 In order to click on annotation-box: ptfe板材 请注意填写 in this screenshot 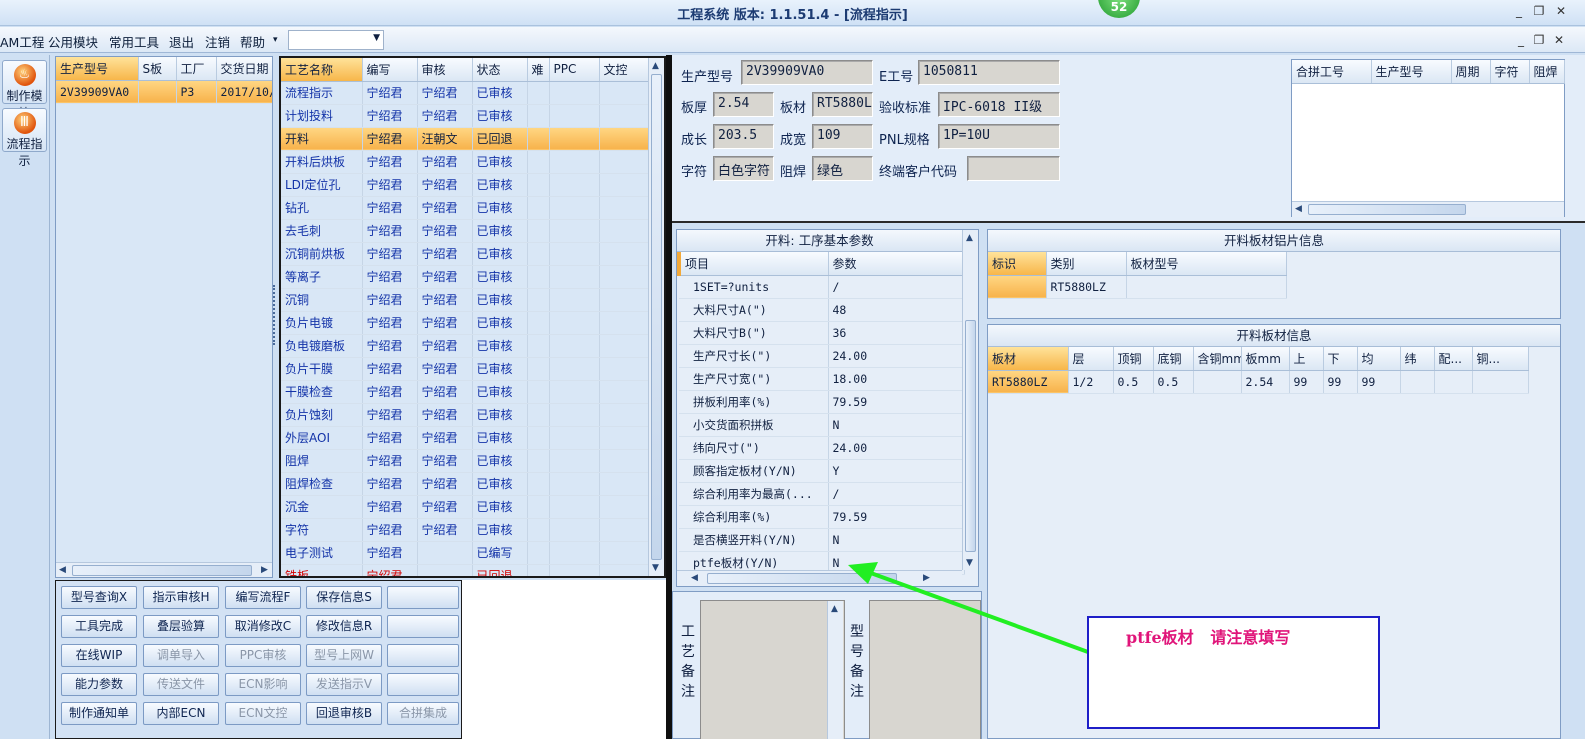, I will do `click(1233, 672)`.